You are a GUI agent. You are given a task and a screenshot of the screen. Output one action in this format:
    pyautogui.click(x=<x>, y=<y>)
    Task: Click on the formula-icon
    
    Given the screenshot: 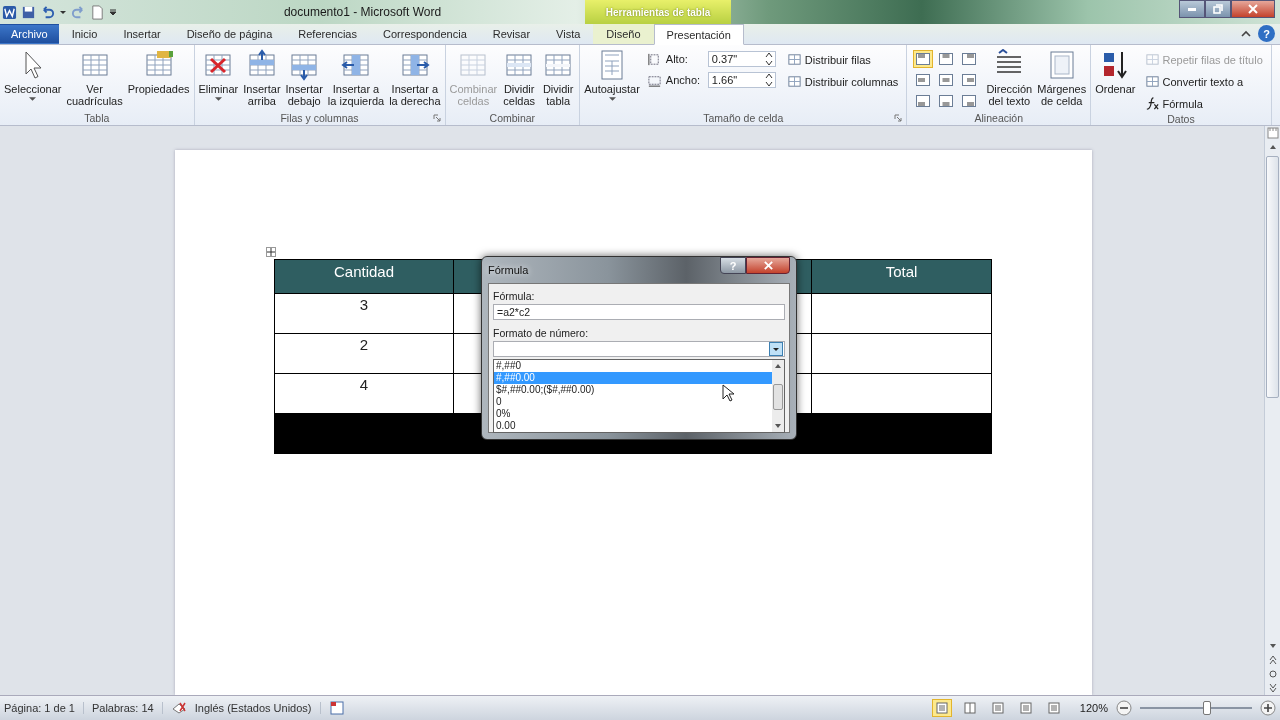 What is the action you would take?
    pyautogui.click(x=1152, y=103)
    